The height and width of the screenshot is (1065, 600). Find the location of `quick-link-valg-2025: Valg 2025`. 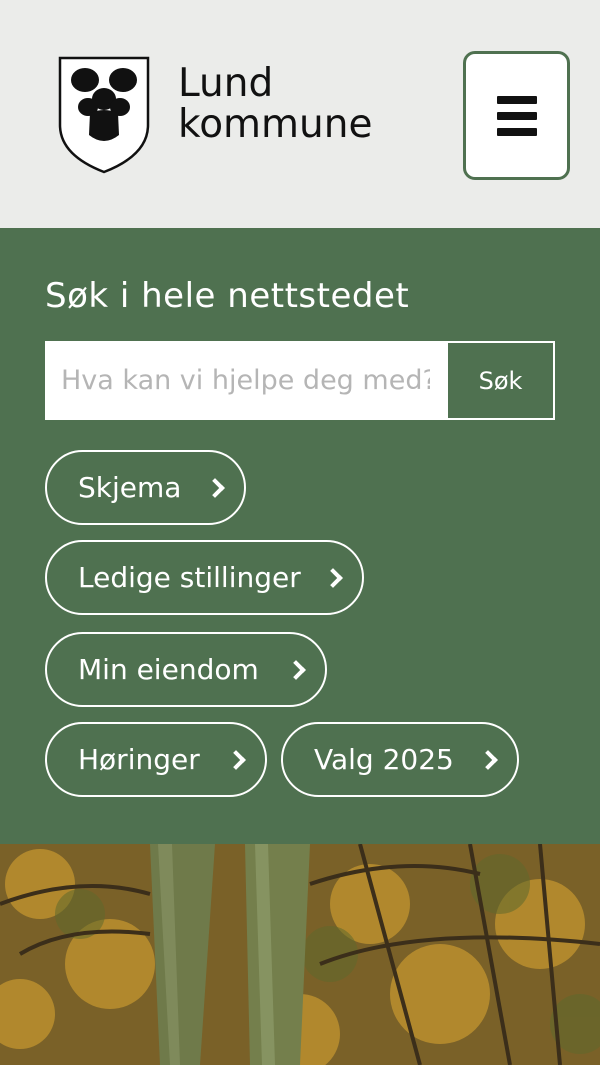

quick-link-valg-2025: Valg 2025 is located at coordinates (400, 759).